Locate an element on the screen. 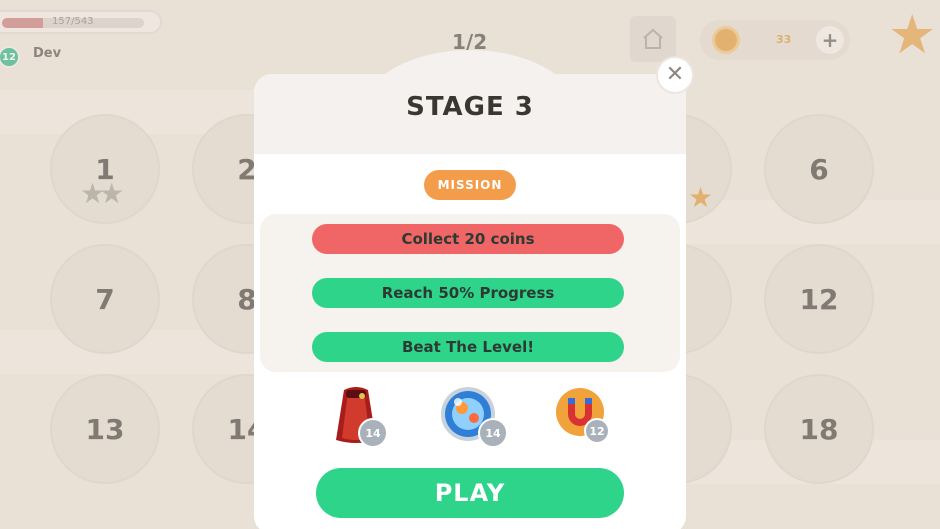  close-icon: ✕ is located at coordinates (675, 74).